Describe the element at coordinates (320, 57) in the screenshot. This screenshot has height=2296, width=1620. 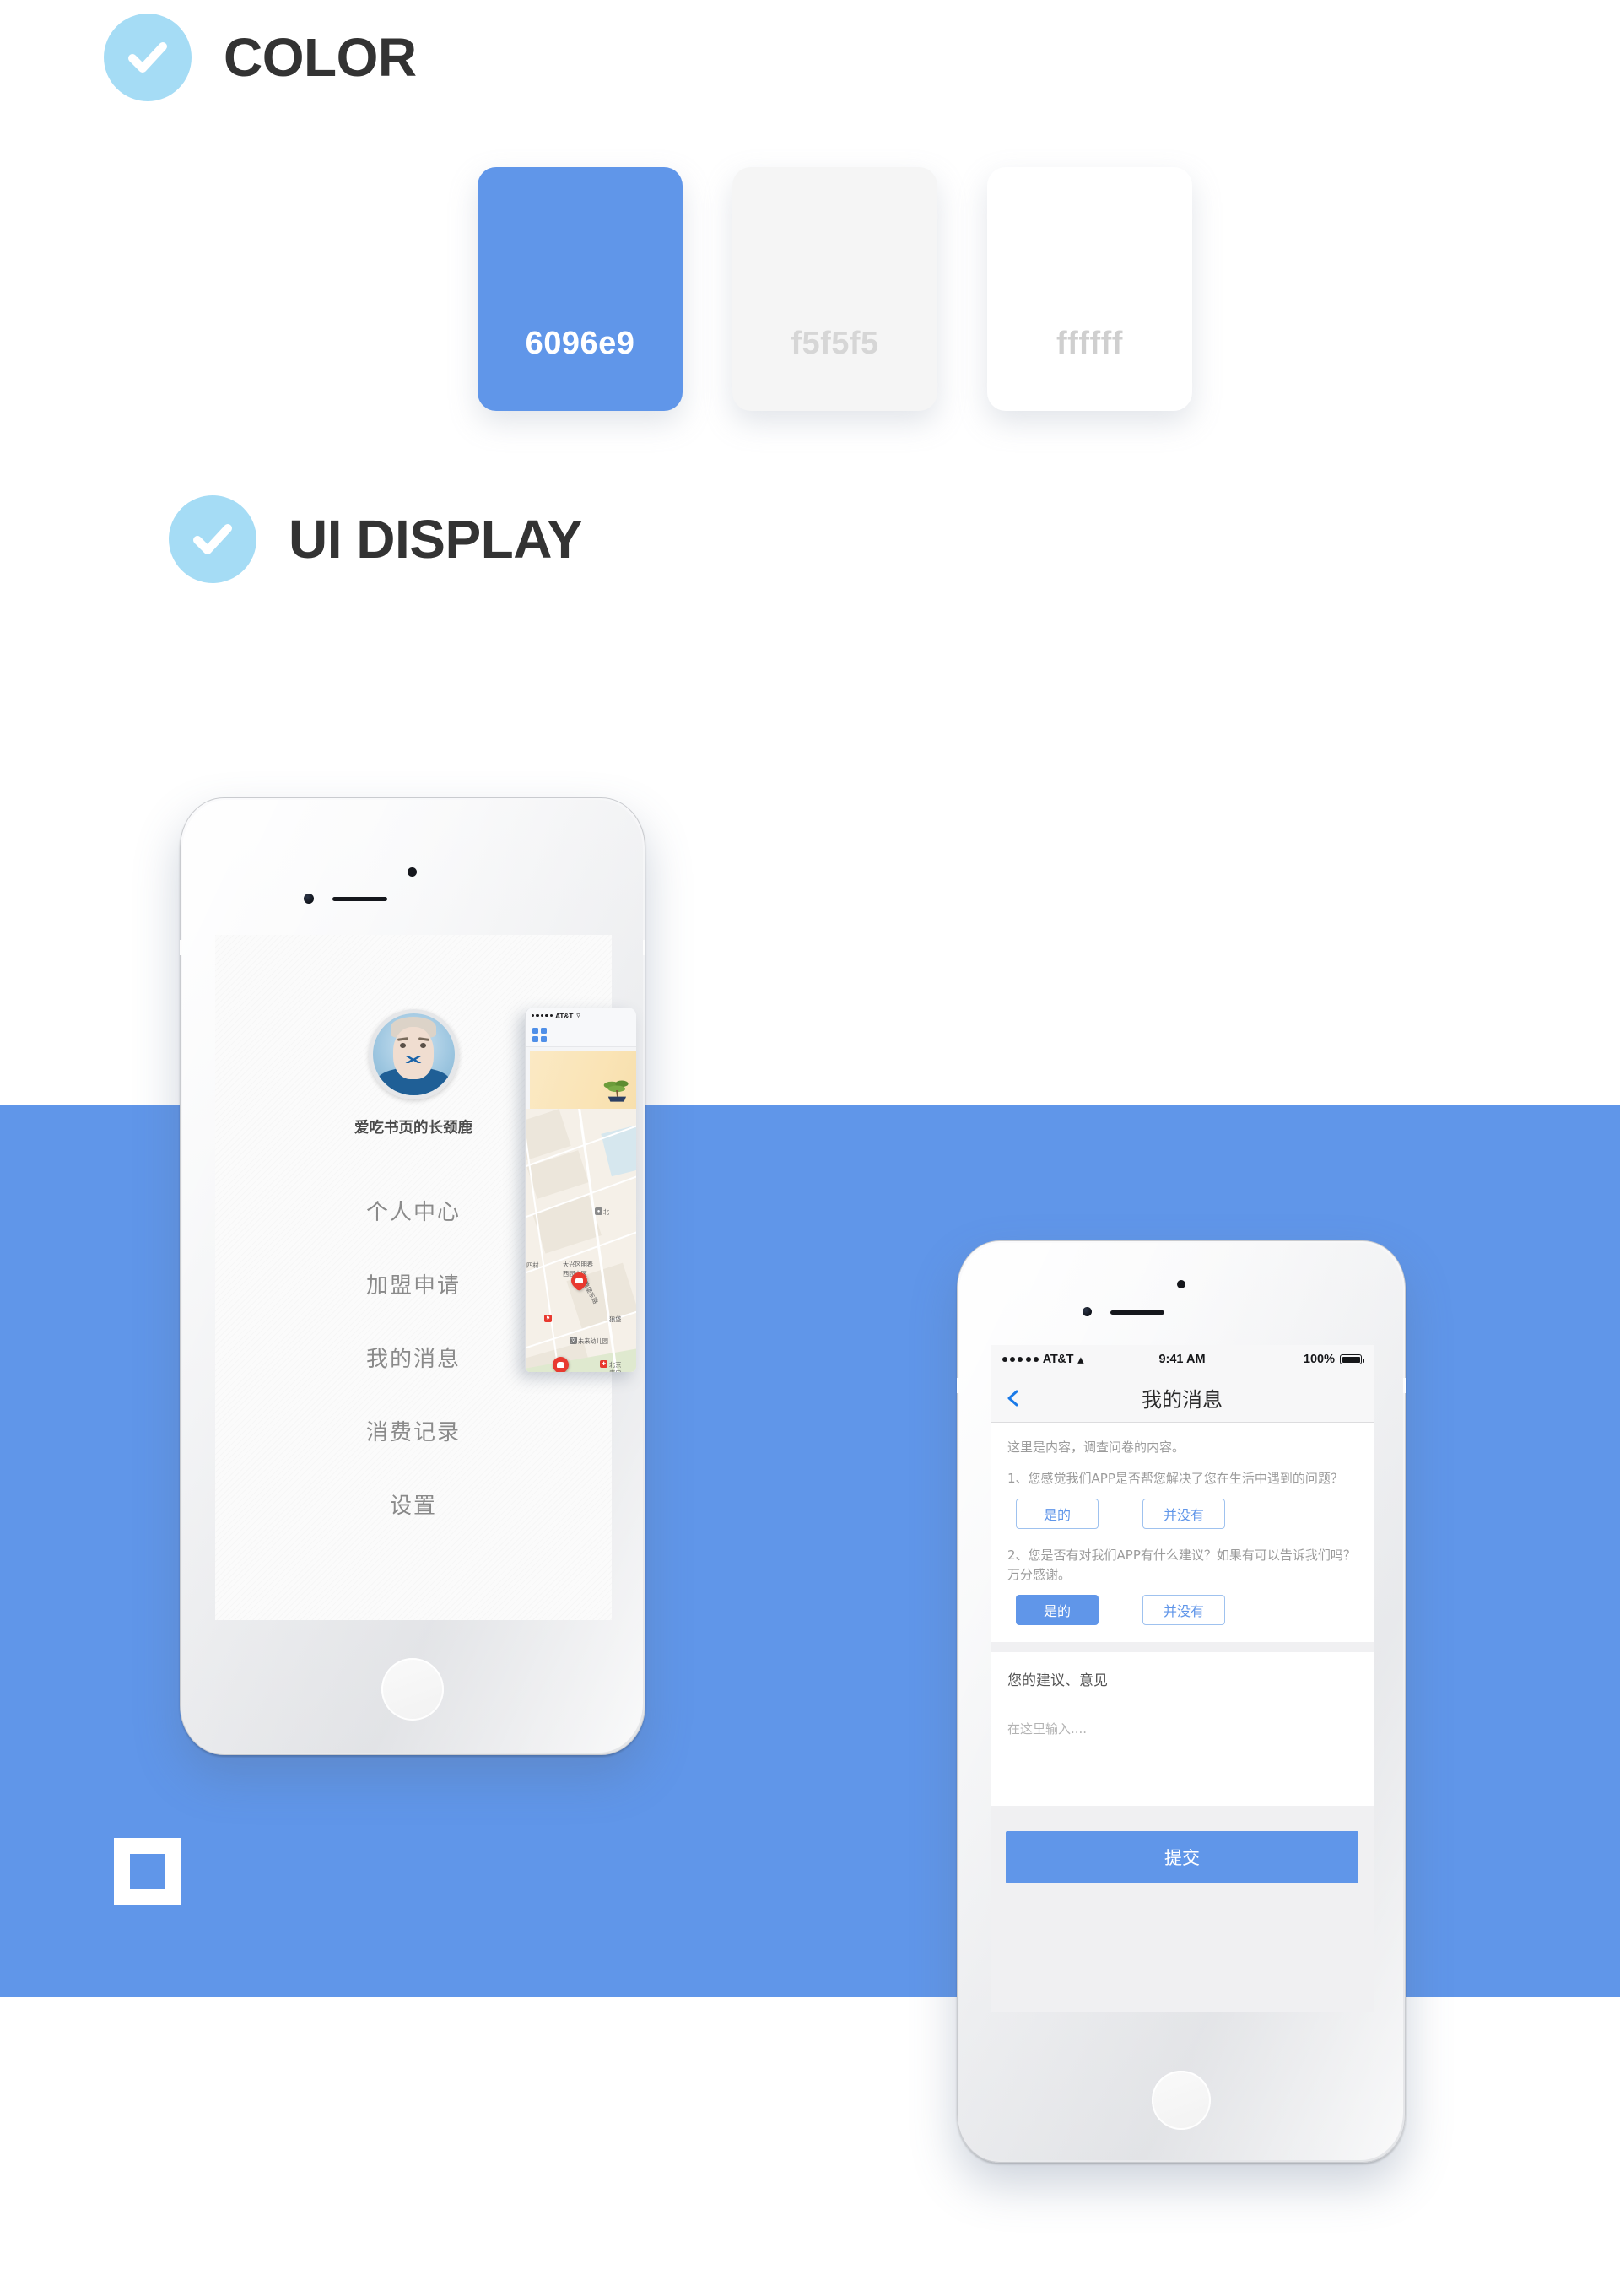
I see `section-title: COLOR` at that location.